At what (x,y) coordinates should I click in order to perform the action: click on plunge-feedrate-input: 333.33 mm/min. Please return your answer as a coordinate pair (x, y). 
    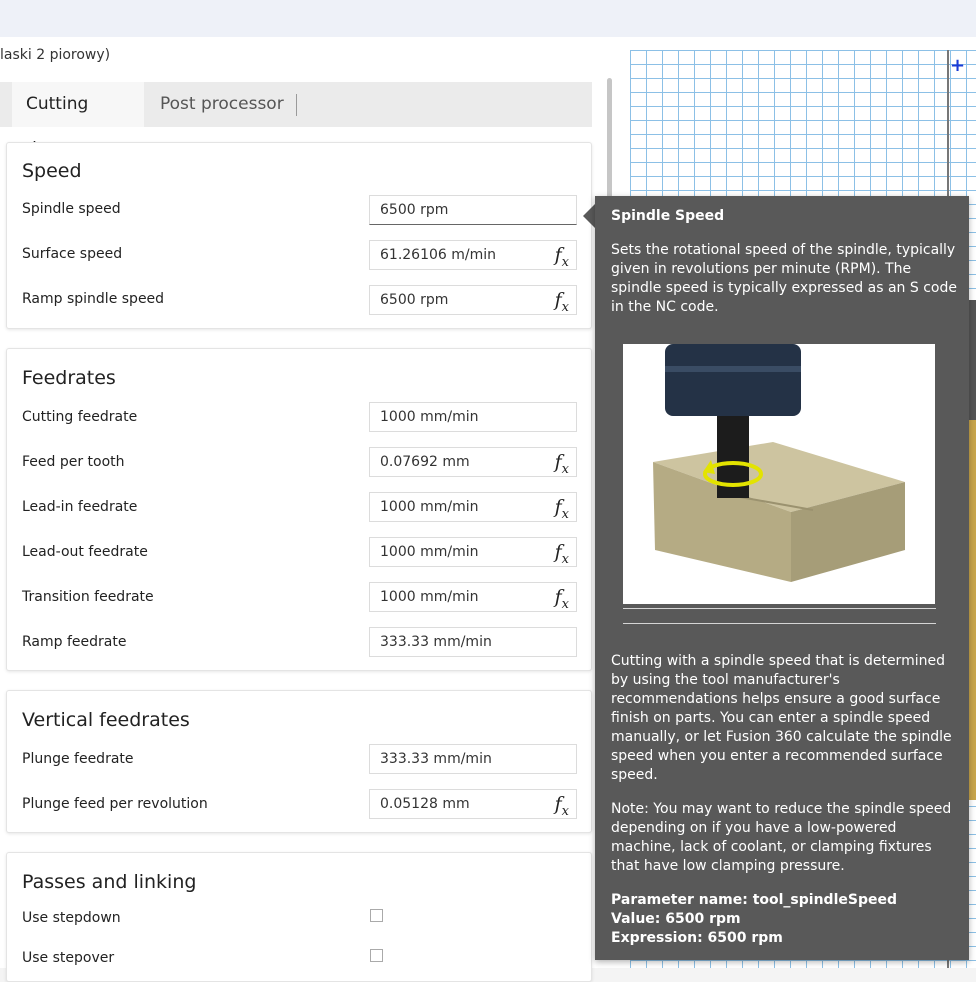
    Looking at the image, I should click on (473, 759).